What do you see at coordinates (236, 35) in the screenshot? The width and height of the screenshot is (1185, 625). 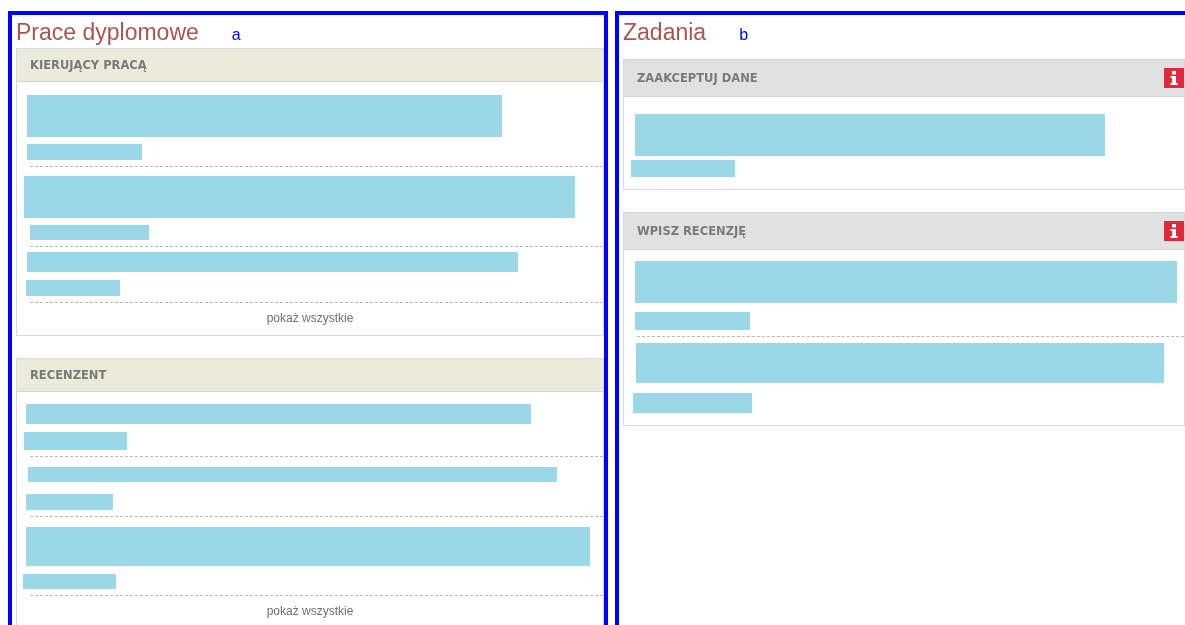 I see `panel-marker: a` at bounding box center [236, 35].